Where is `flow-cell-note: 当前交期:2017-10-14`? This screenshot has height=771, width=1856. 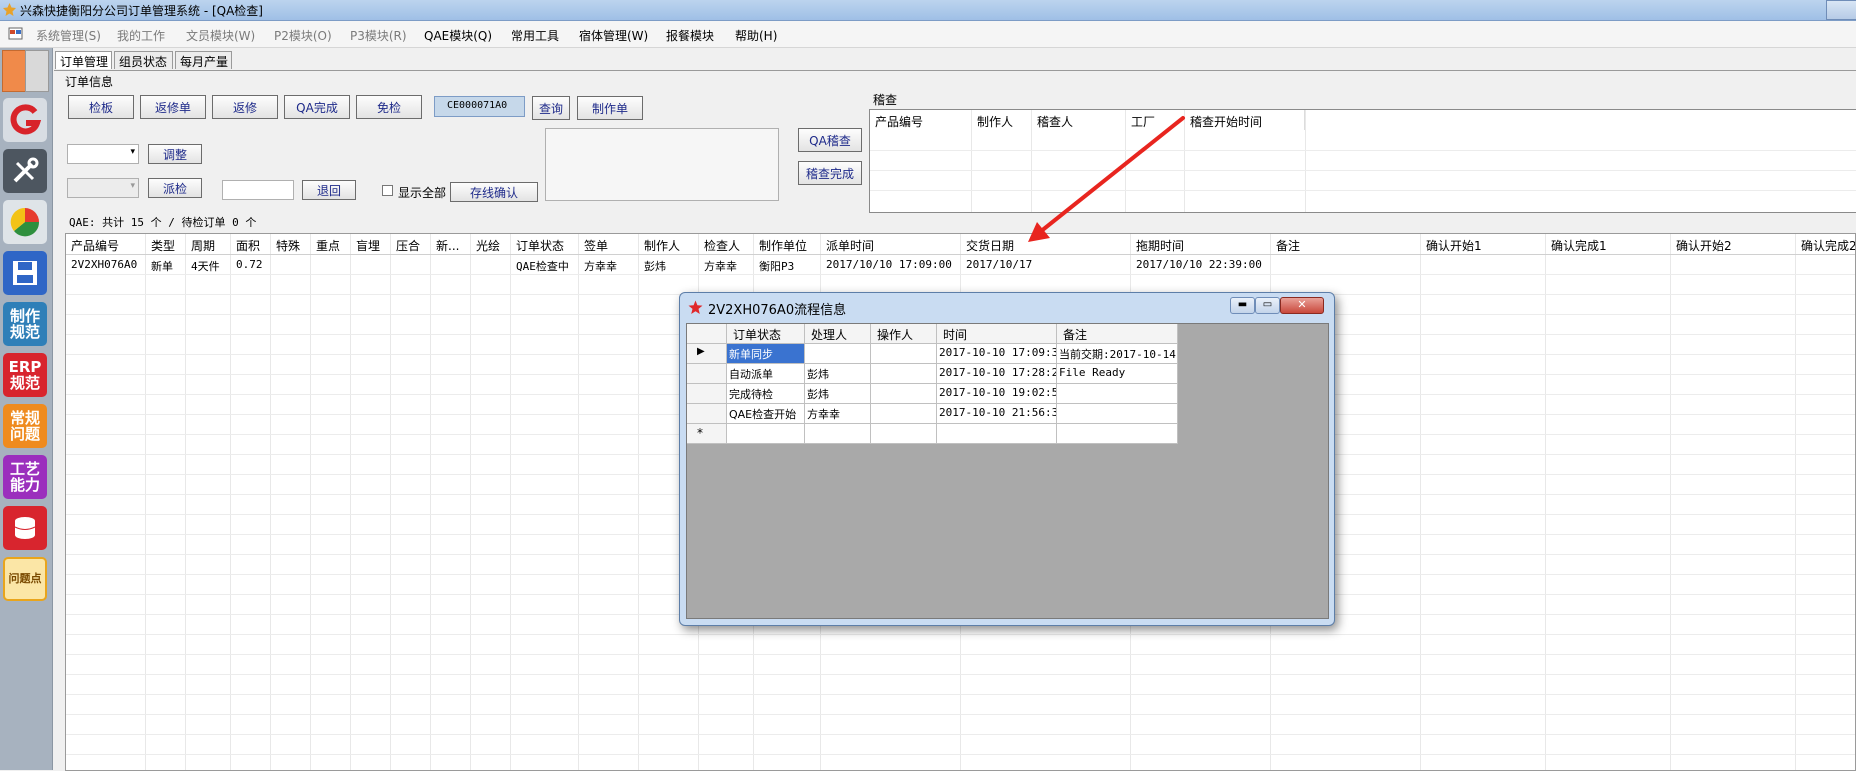 flow-cell-note: 当前交期:2017-10-14 is located at coordinates (1117, 354).